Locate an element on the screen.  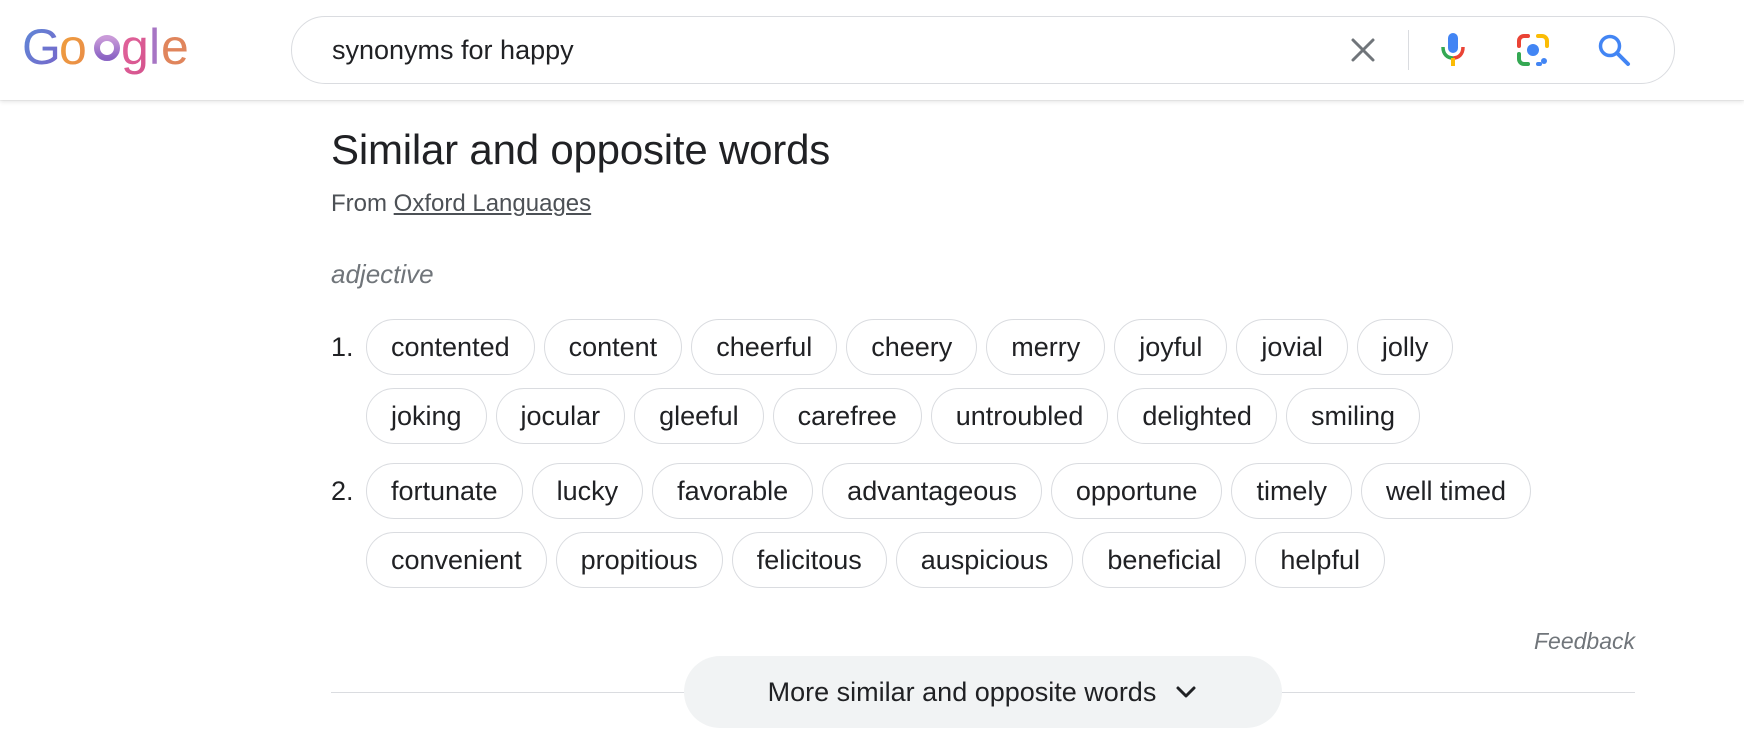
search-submit-button is located at coordinates (1614, 50).